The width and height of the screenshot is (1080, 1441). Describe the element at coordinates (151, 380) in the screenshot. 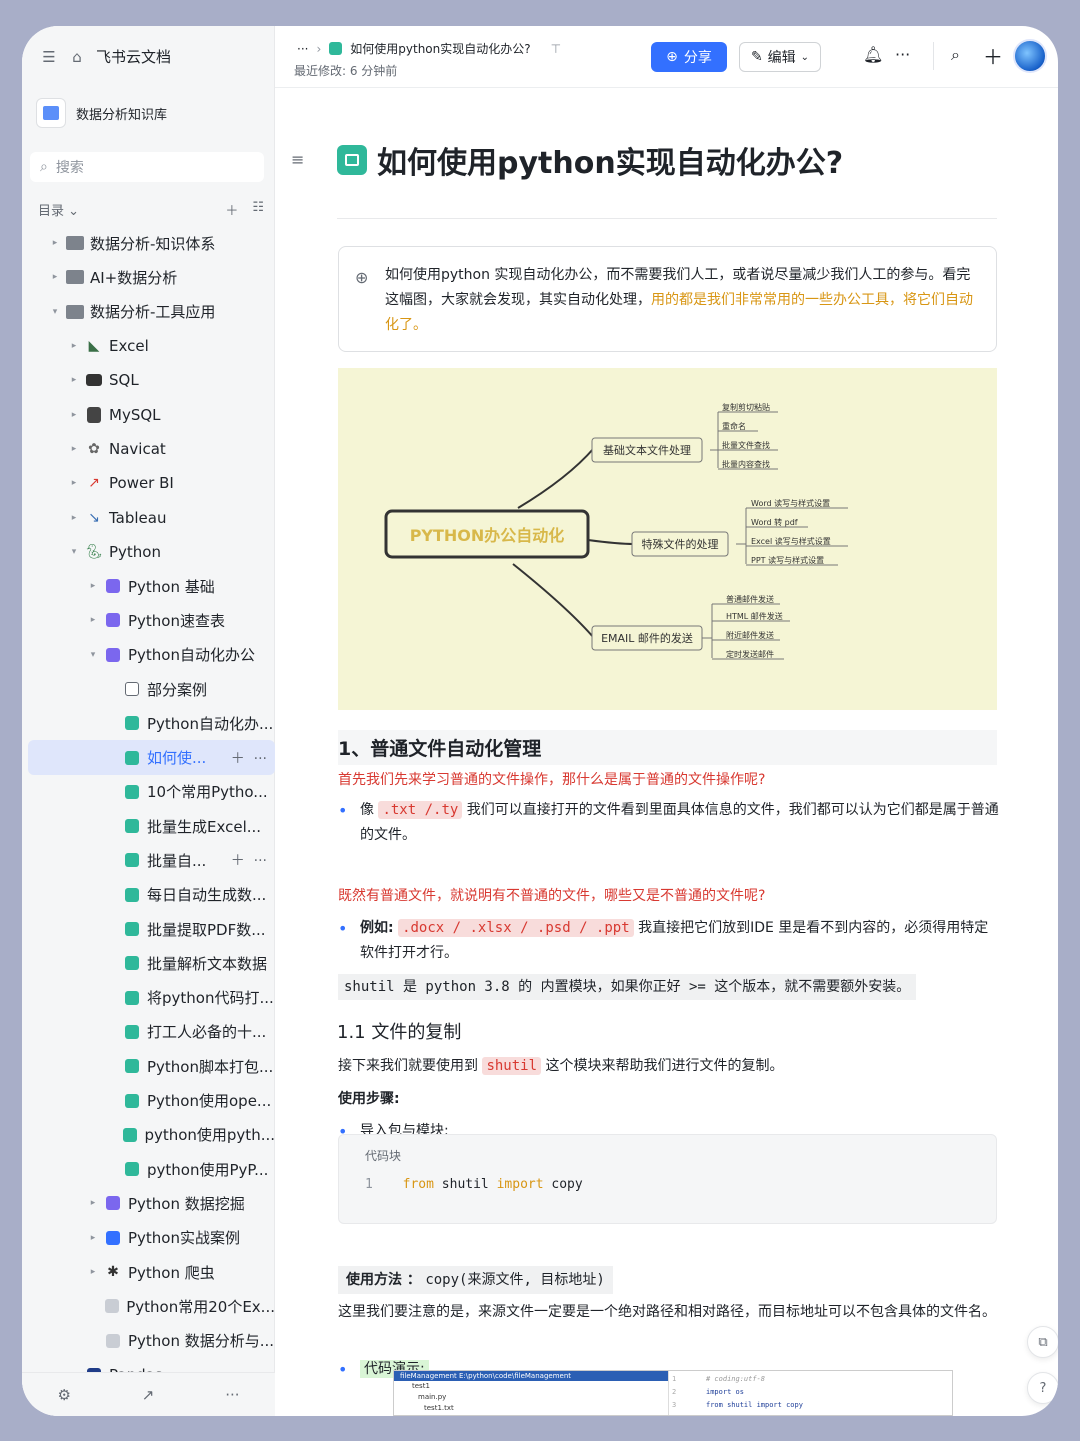

I see `tree-item: ▸ SQL` at that location.